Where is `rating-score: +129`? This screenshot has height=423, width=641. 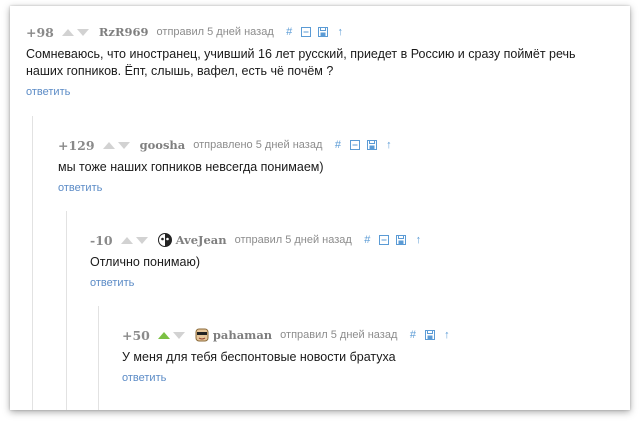 rating-score: +129 is located at coordinates (76, 145).